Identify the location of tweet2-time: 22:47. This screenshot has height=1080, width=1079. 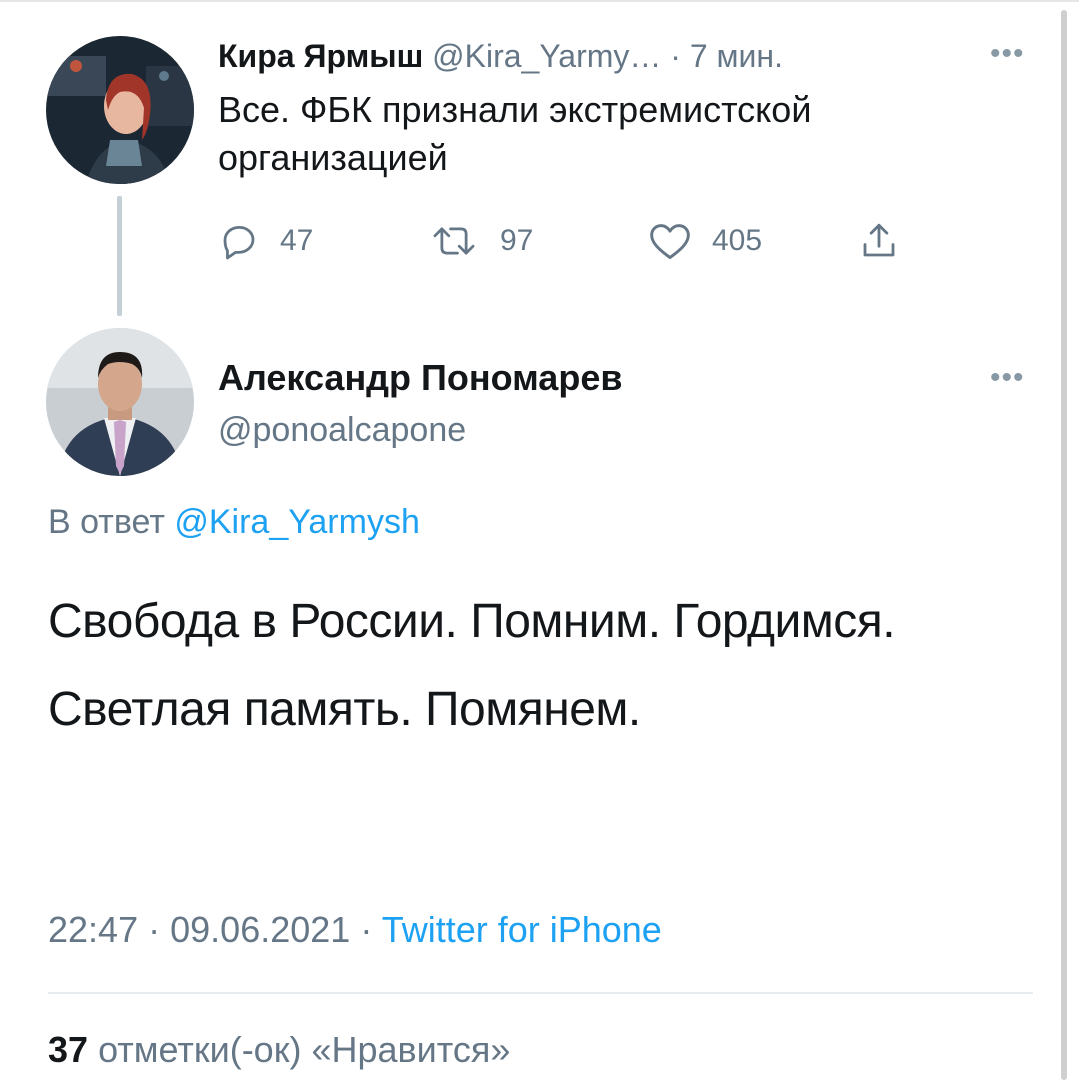
(93, 929).